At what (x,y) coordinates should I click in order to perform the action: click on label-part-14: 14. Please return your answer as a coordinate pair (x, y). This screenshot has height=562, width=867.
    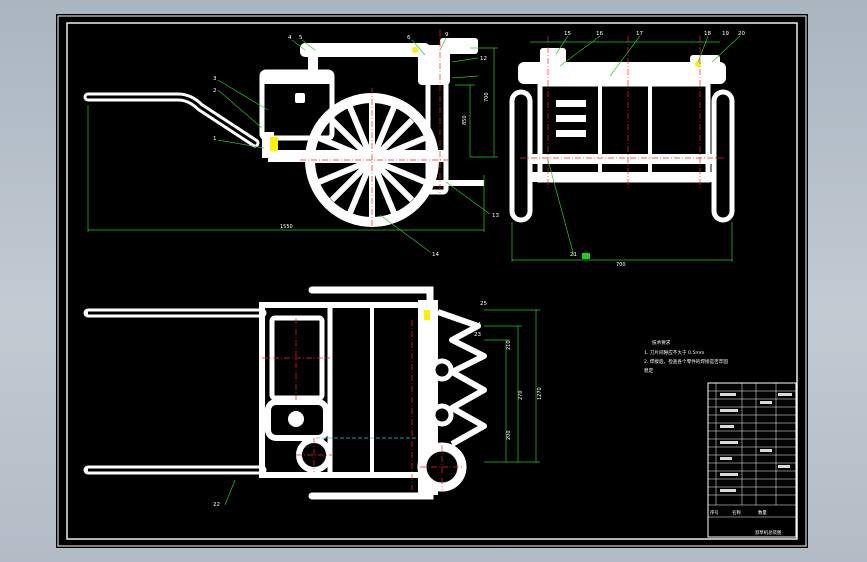
    Looking at the image, I should click on (435, 255).